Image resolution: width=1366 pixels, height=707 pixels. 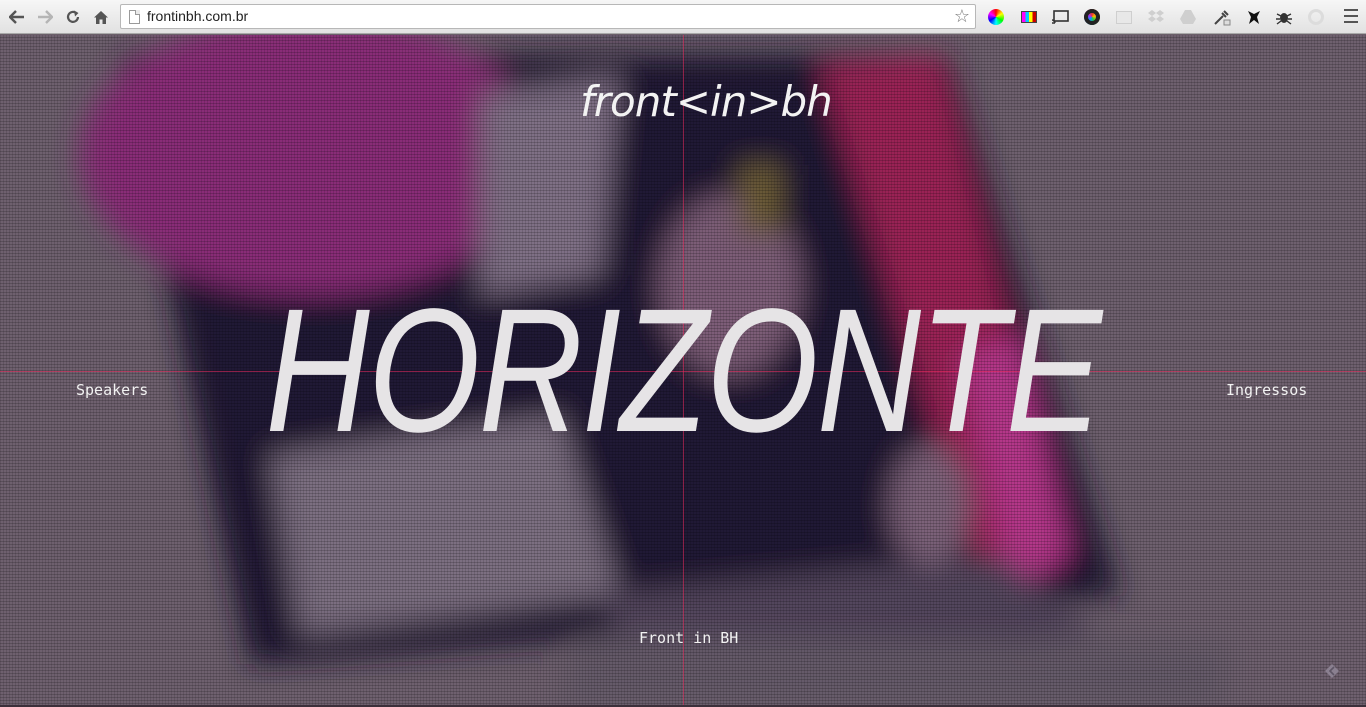 What do you see at coordinates (1332, 671) in the screenshot?
I see `corner-back-icon` at bounding box center [1332, 671].